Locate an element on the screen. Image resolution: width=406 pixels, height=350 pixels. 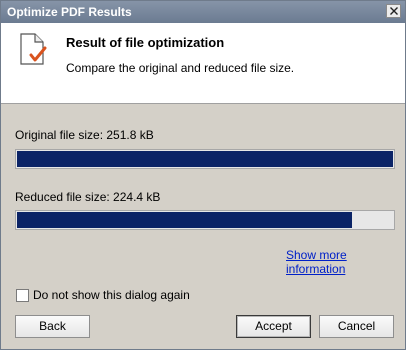
original-size-label: Original file size: 251.8 kB is located at coordinates (84, 135).